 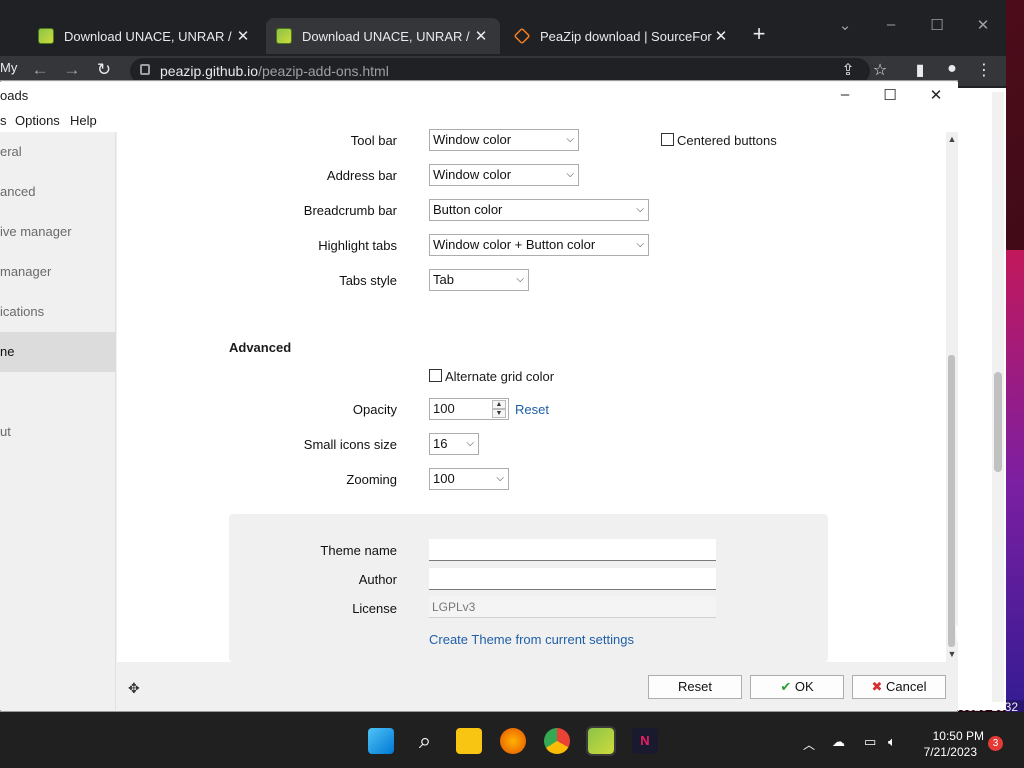 What do you see at coordinates (479, 280) in the screenshot?
I see `tabs-style-select: Tab ⌵` at bounding box center [479, 280].